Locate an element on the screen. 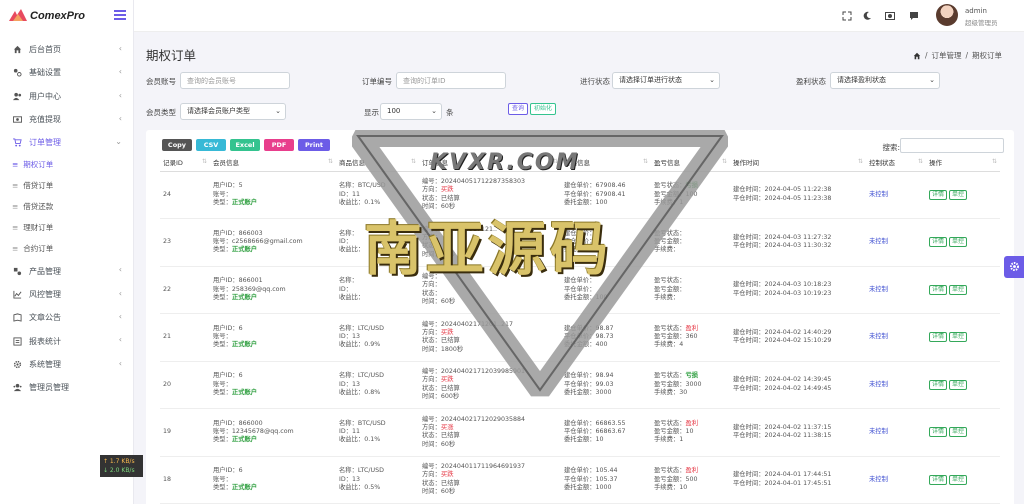  moon-icon is located at coordinates (867, 16).